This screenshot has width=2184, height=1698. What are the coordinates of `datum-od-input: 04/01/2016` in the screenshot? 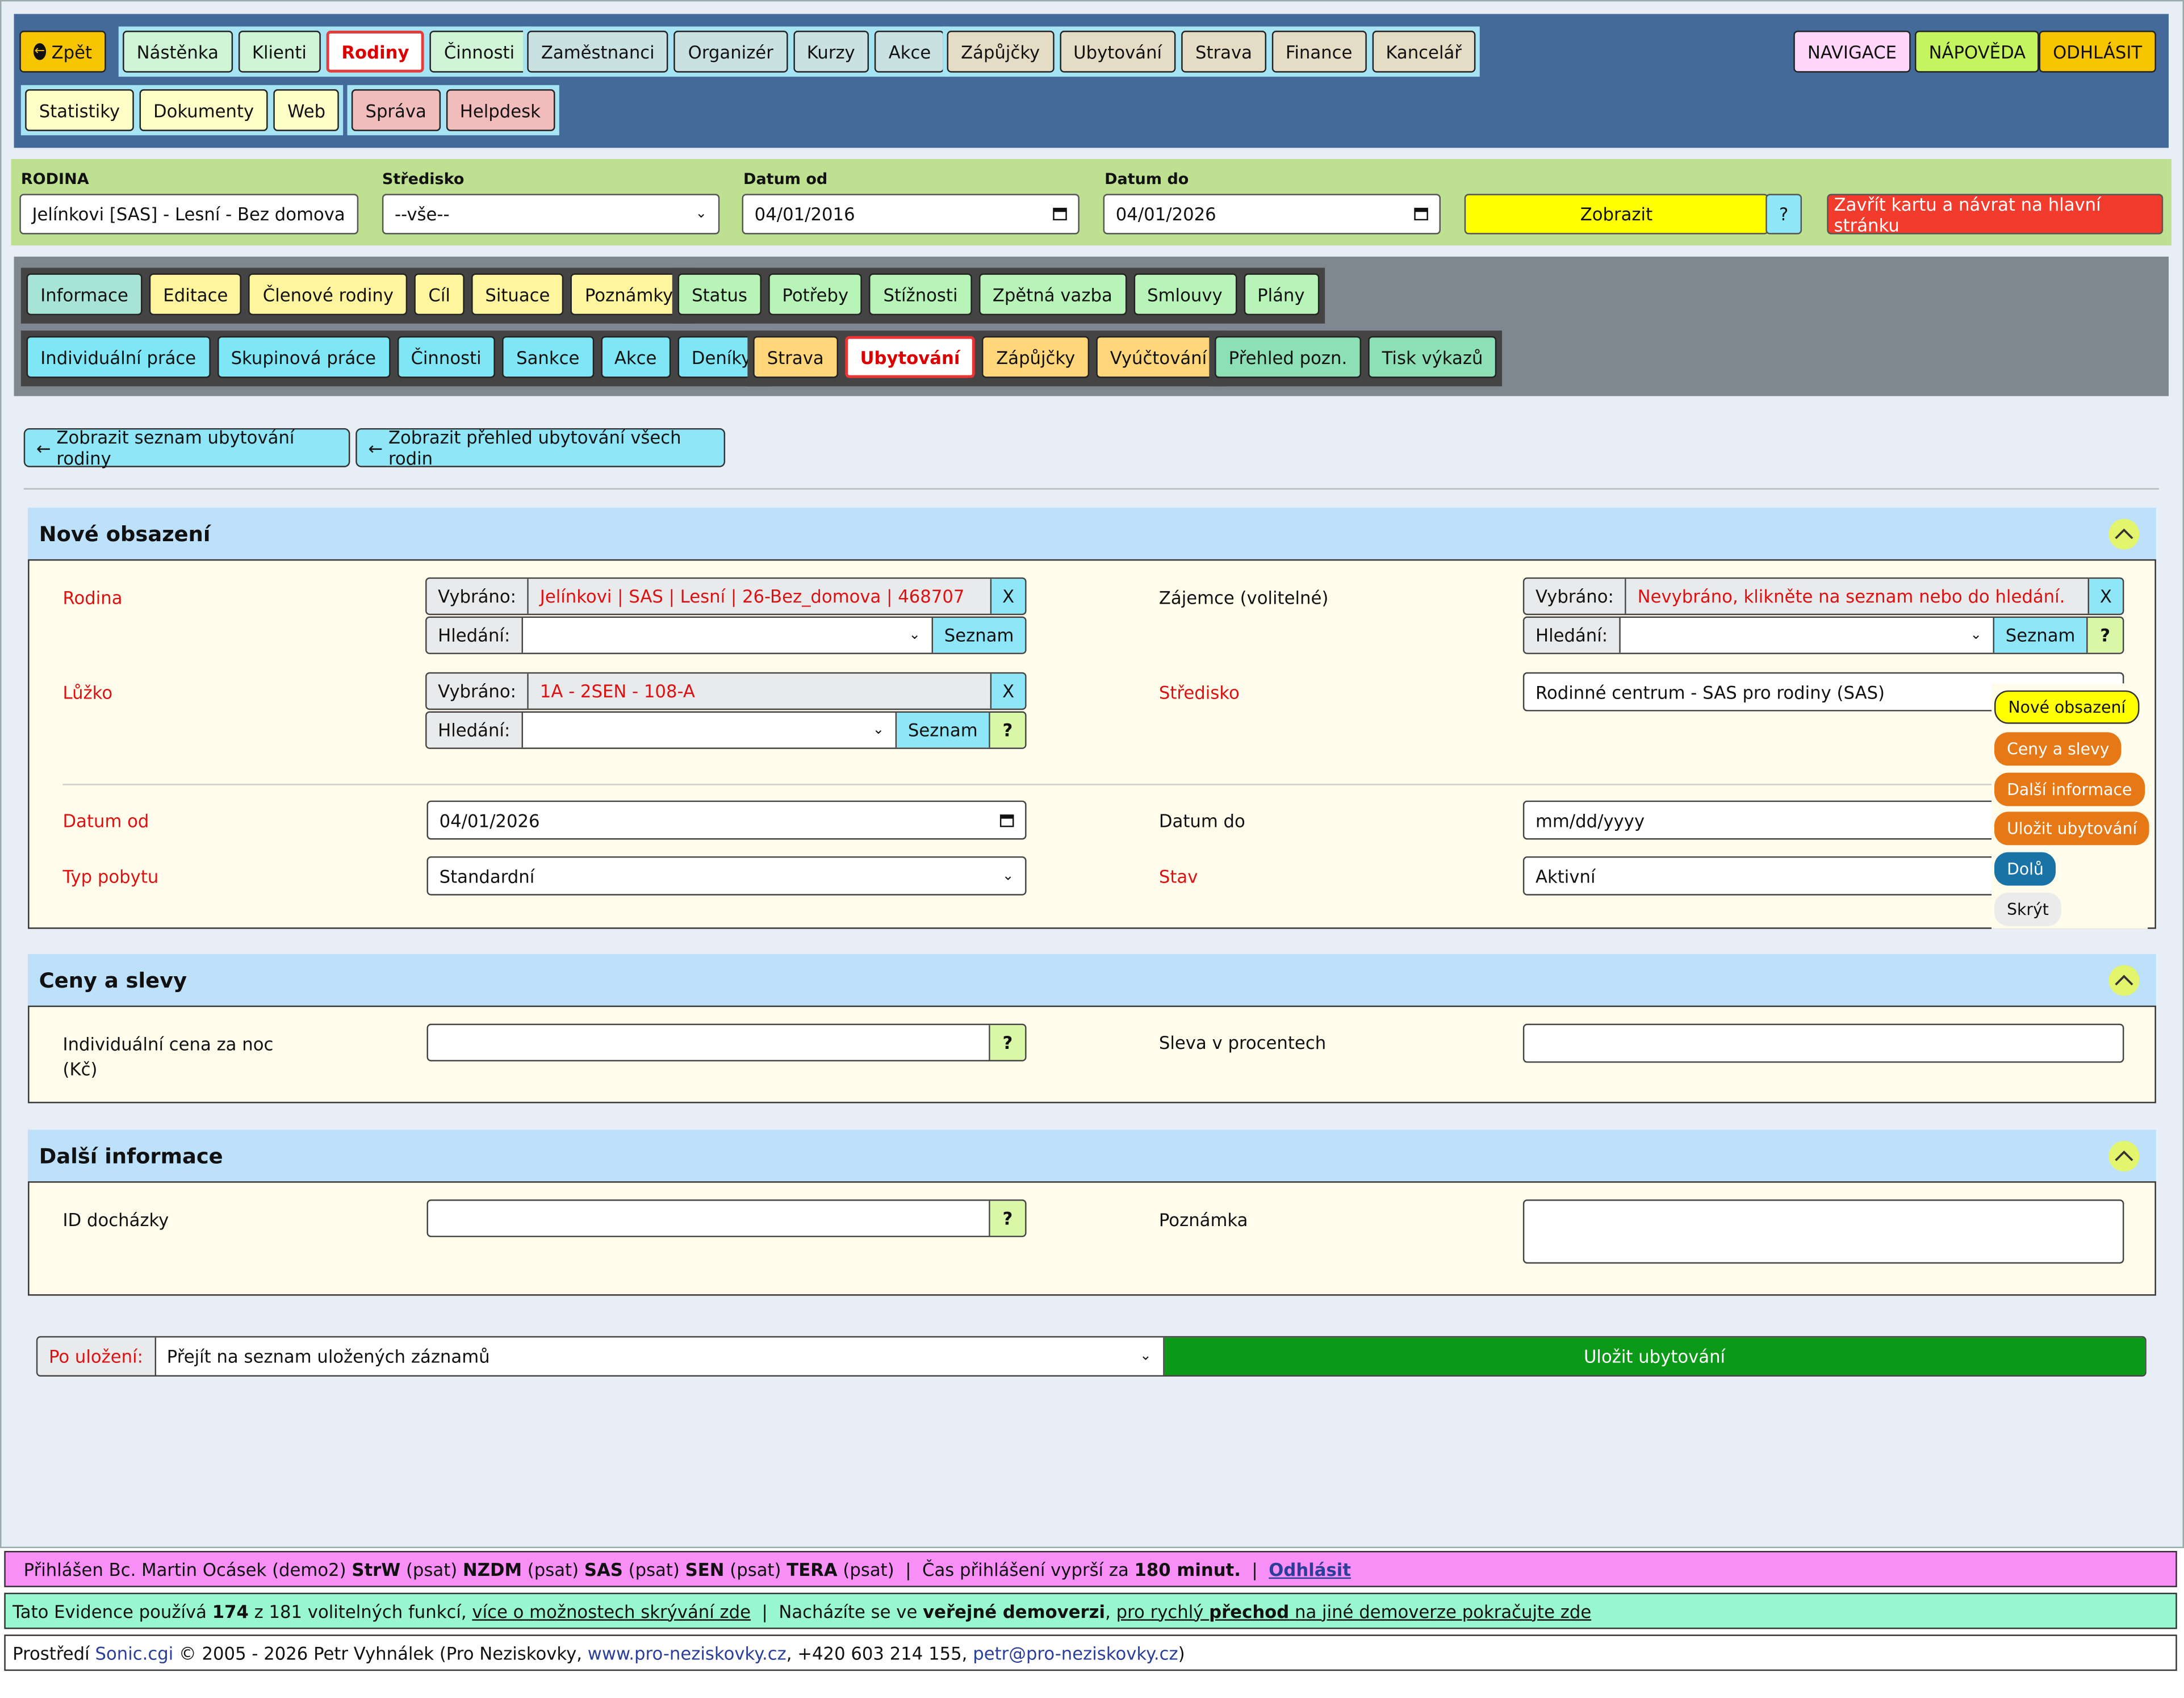 It's located at (911, 215).